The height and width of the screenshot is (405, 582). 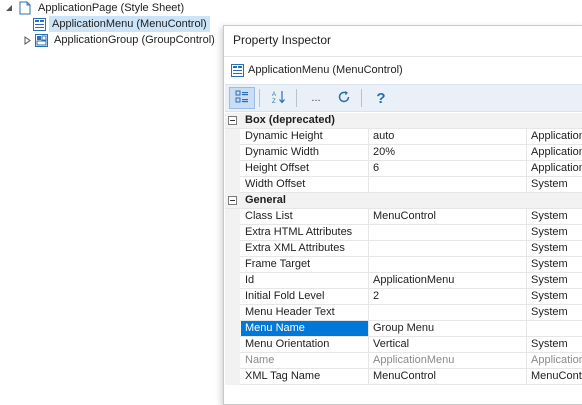 I want to click on property-row: Id ApplicationMenu System, so click(x=403, y=281).